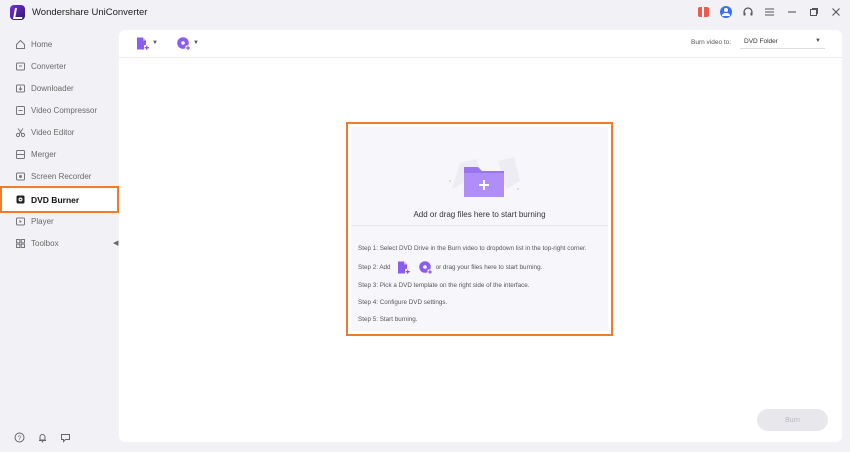 The width and height of the screenshot is (850, 452). Describe the element at coordinates (703, 11) in the screenshot. I see `gift-icon` at that location.